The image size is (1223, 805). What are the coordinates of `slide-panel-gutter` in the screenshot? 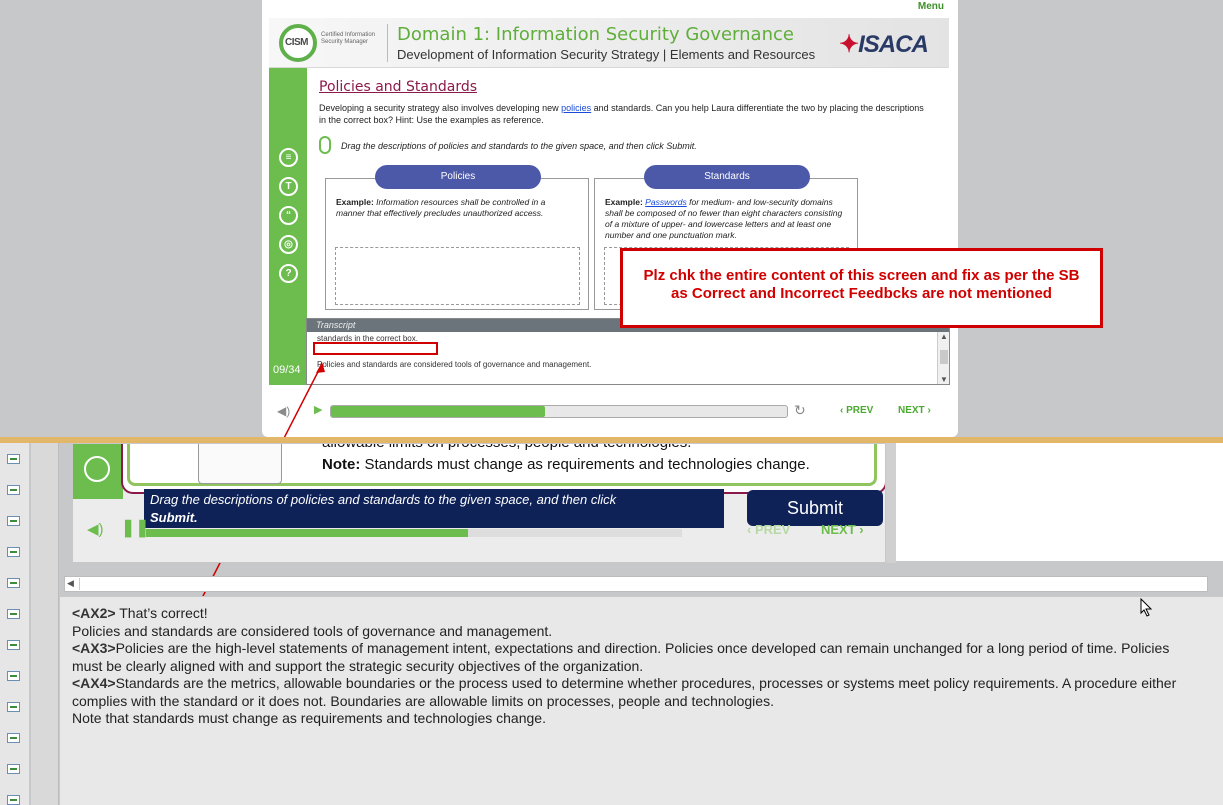 It's located at (45, 624).